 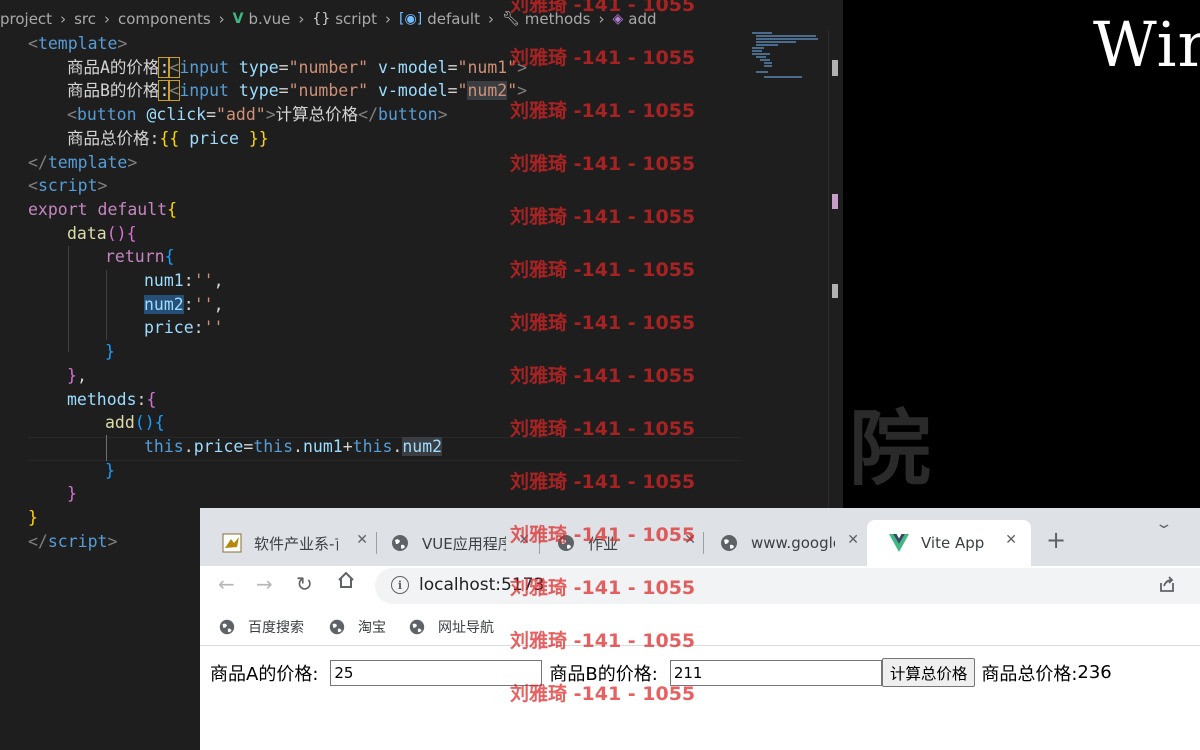 I want to click on code-line-21: }, so click(x=33, y=517).